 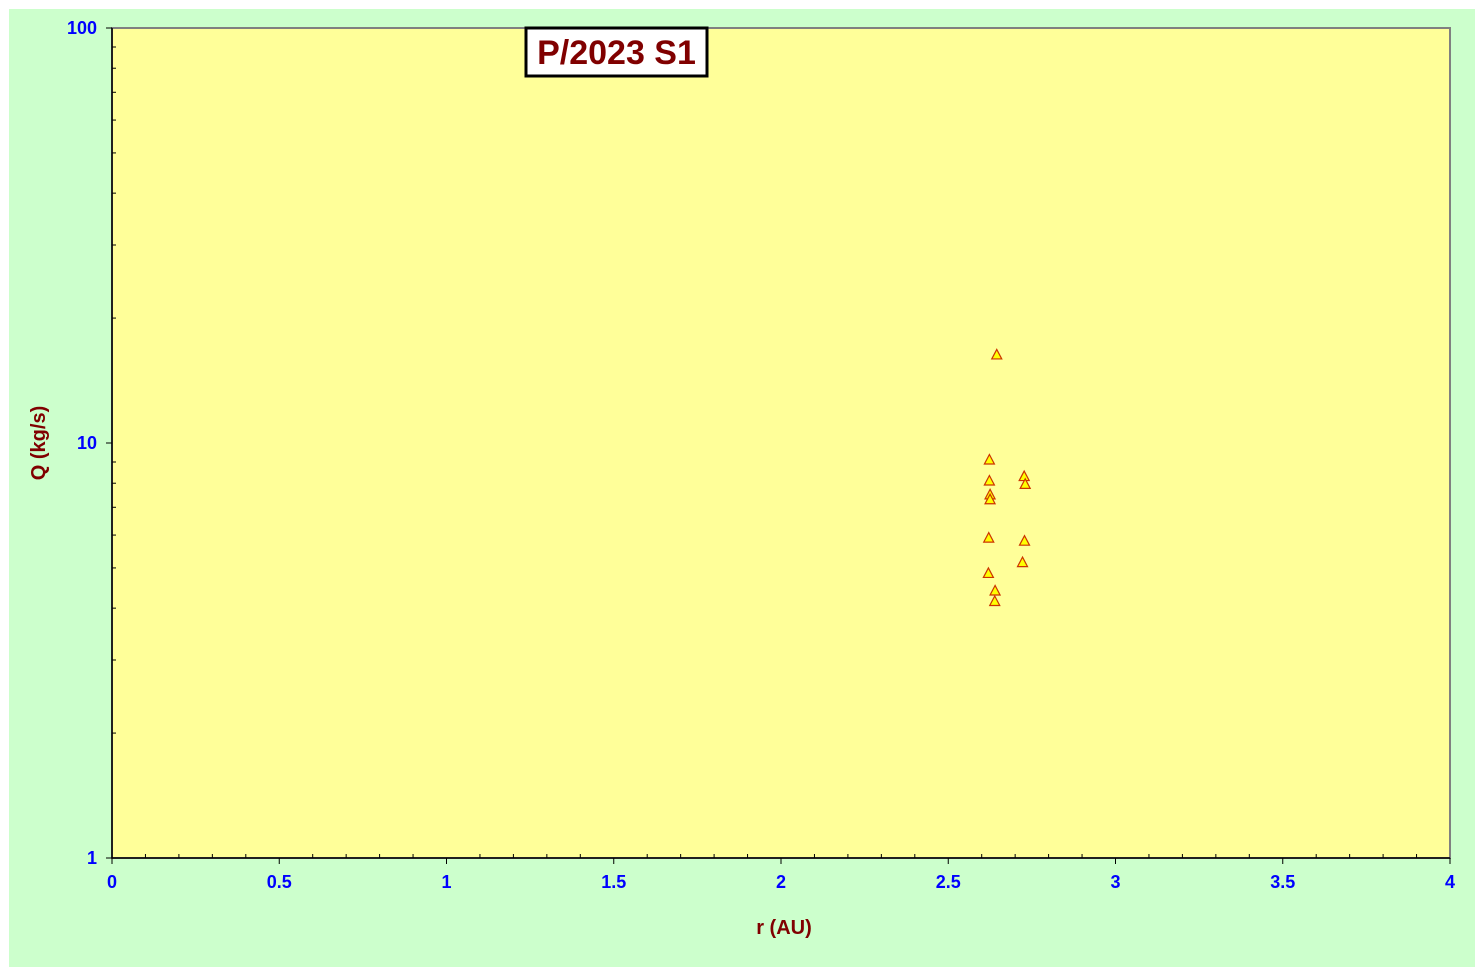 I want to click on x-tick-label: 0, so click(x=112, y=882).